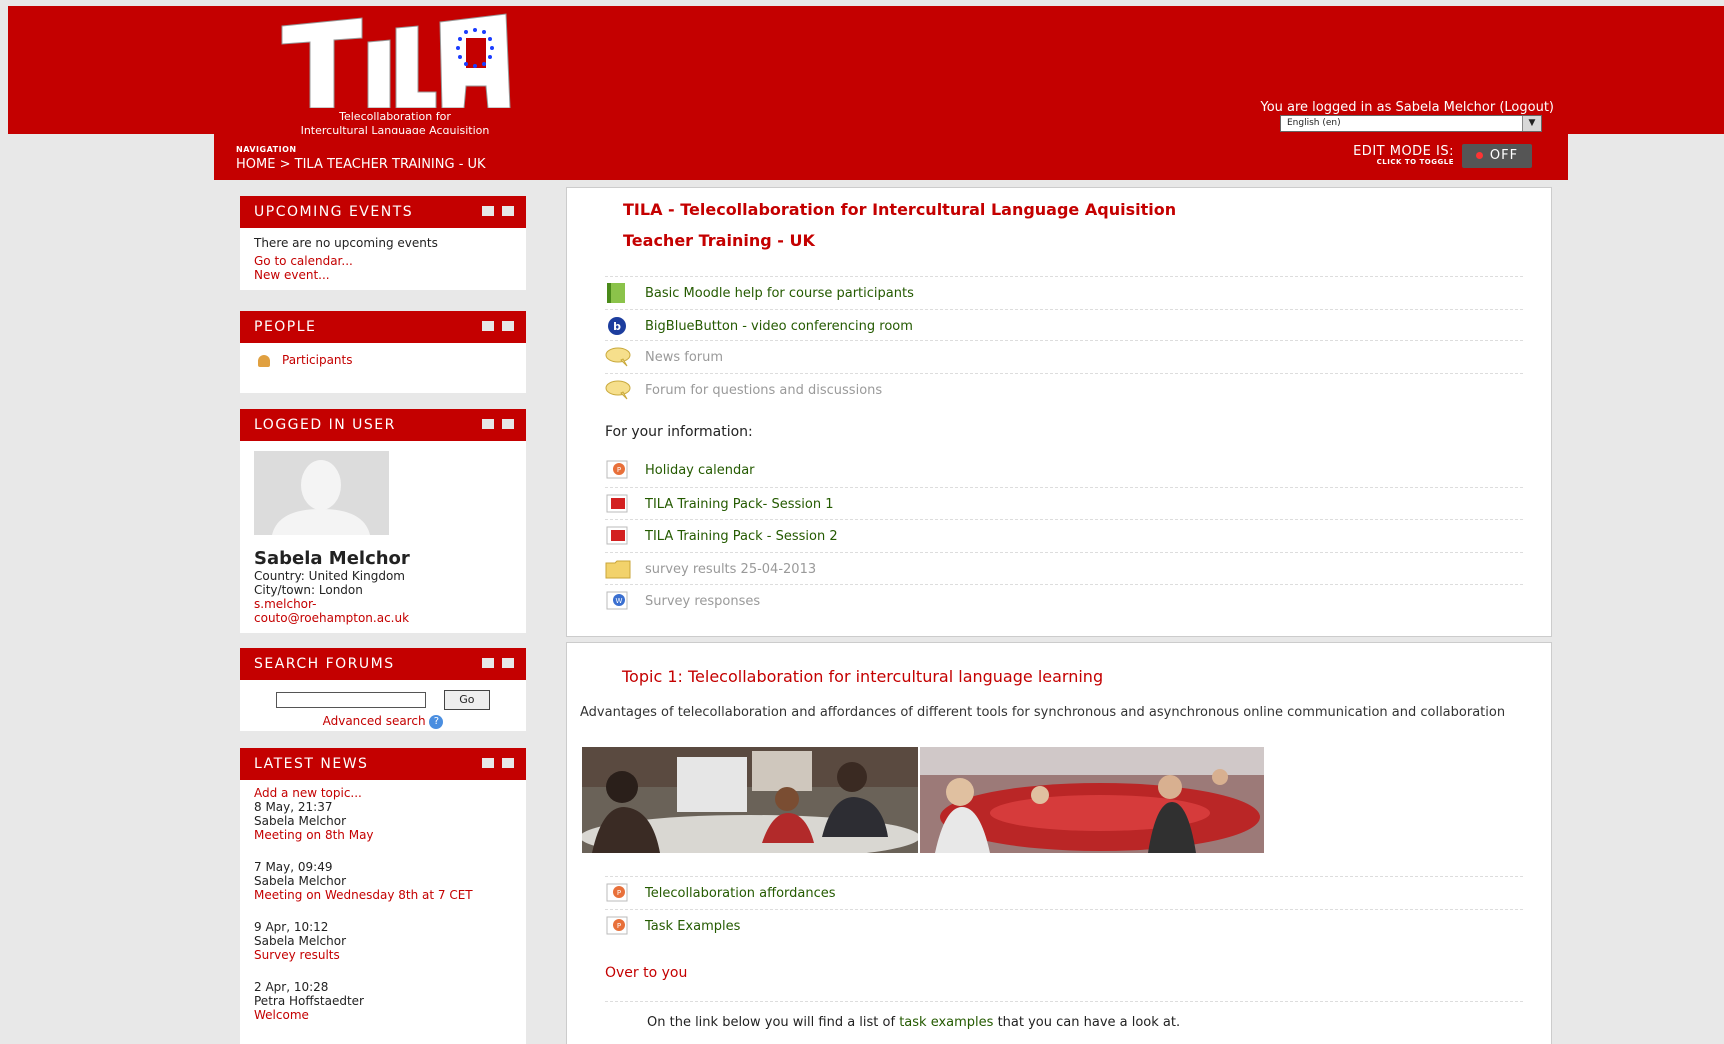 This screenshot has height=1044, width=1724. I want to click on edit-mode-label: EDIT MODE IS: CLICK TO TOGGLE, so click(1403, 155).